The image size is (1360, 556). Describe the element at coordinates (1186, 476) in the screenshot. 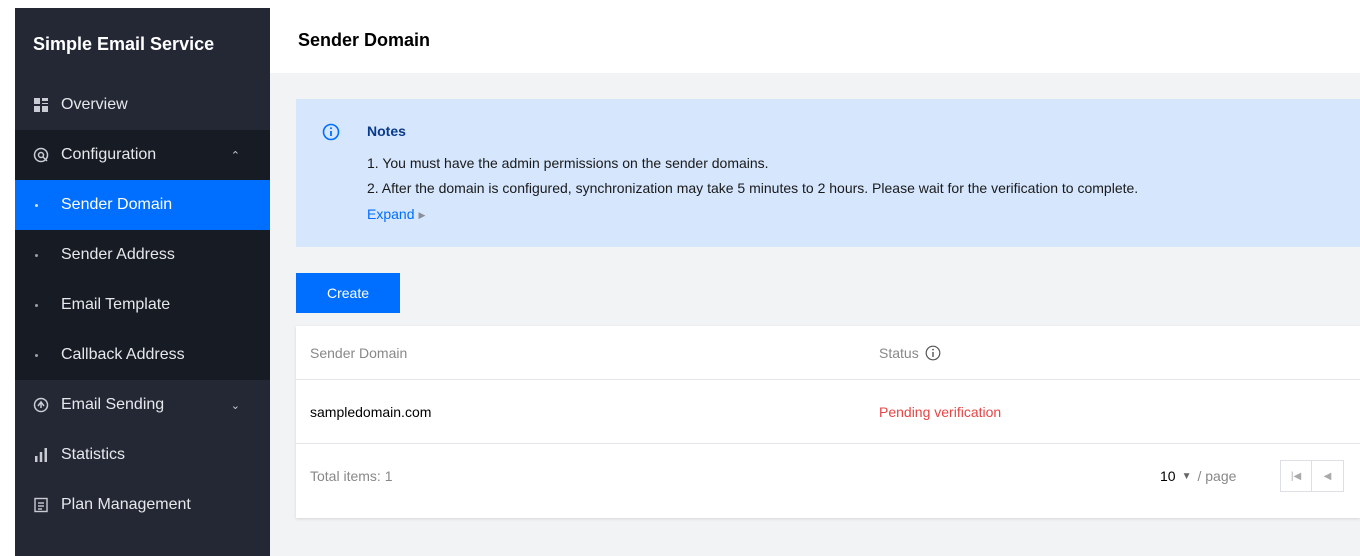

I see `caret-down-icon: ▼` at that location.